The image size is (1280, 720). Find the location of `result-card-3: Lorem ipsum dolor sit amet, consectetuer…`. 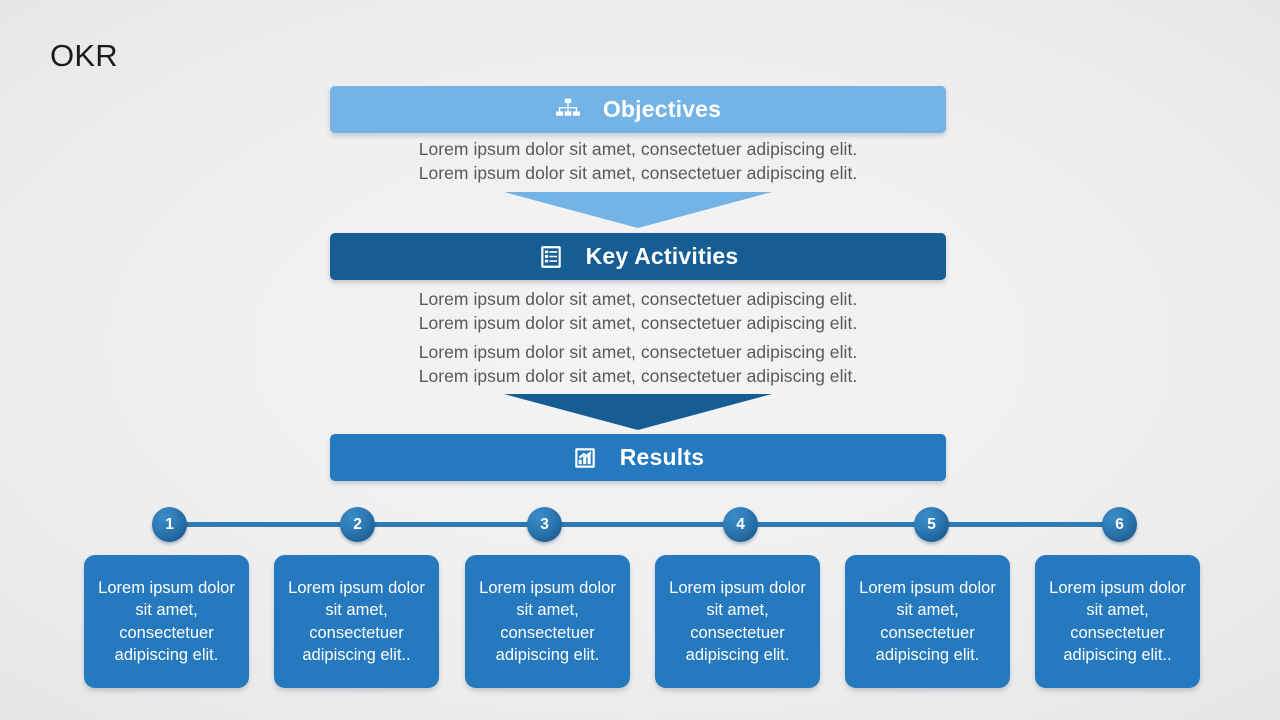

result-card-3: Lorem ipsum dolor sit amet, consectetuer… is located at coordinates (547, 621).